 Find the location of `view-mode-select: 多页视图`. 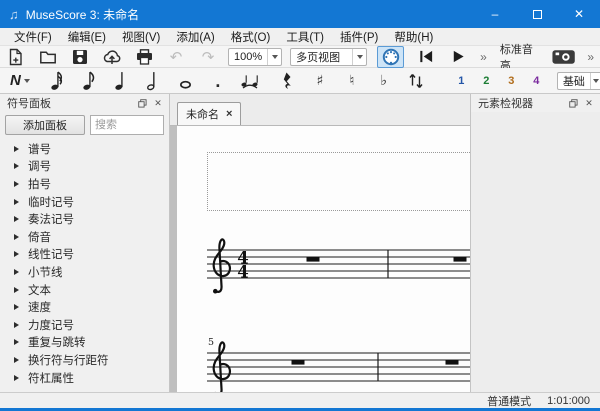

view-mode-select: 多页视图 is located at coordinates (329, 56).